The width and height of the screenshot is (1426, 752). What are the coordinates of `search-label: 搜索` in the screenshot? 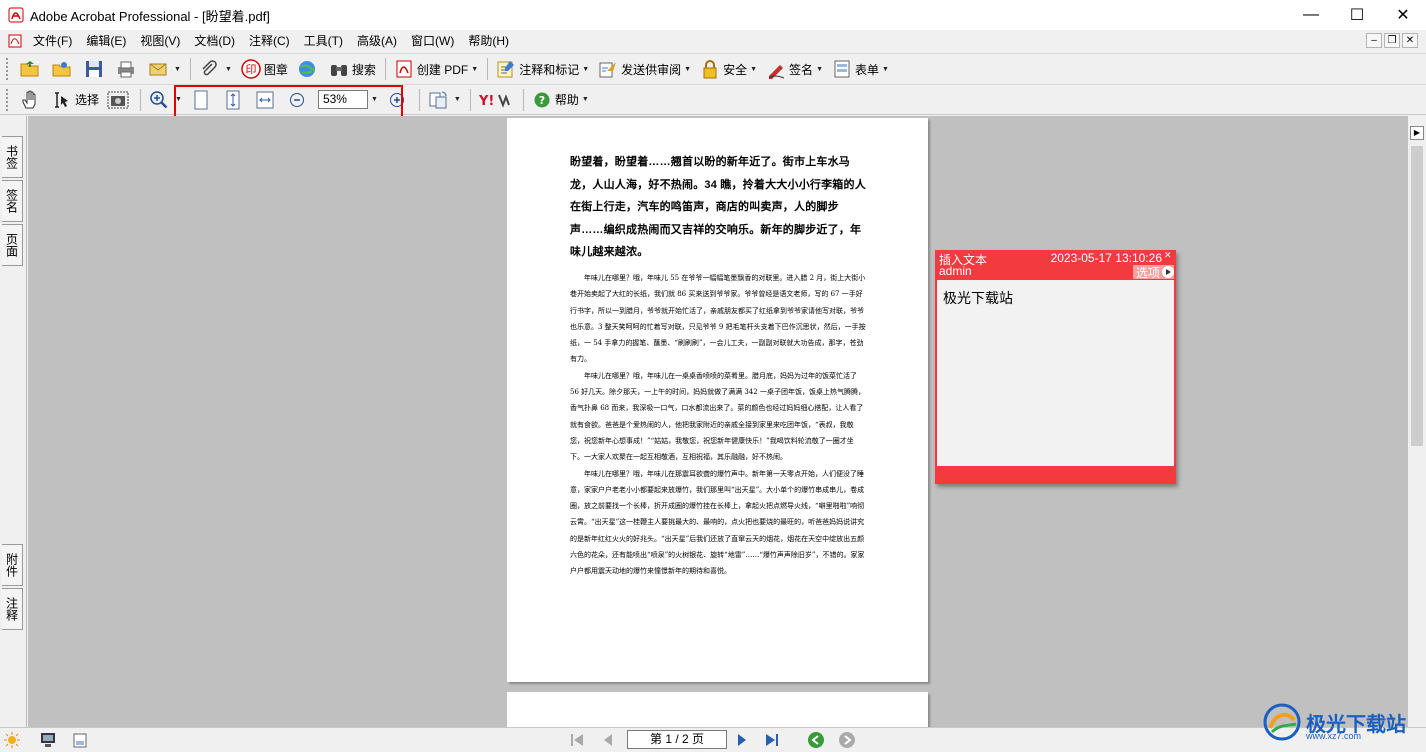 It's located at (363, 69).